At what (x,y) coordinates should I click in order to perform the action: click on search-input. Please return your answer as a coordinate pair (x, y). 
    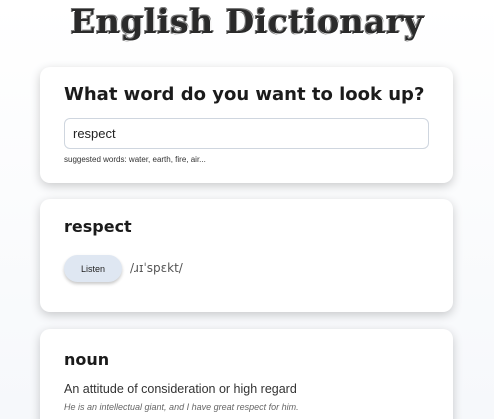
    Looking at the image, I should click on (246, 133).